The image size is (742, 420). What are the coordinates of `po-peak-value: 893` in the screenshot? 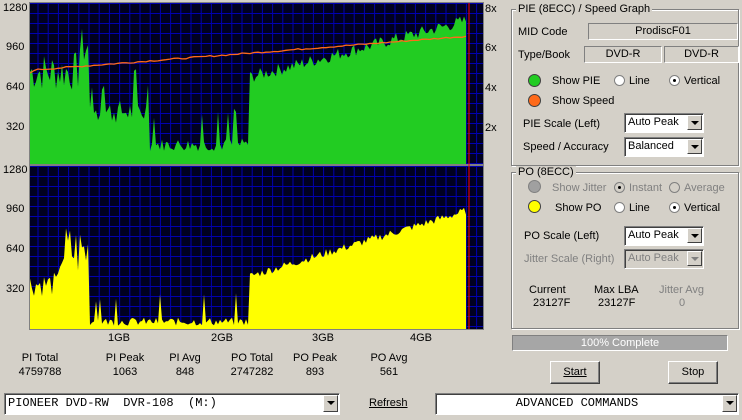 It's located at (315, 372).